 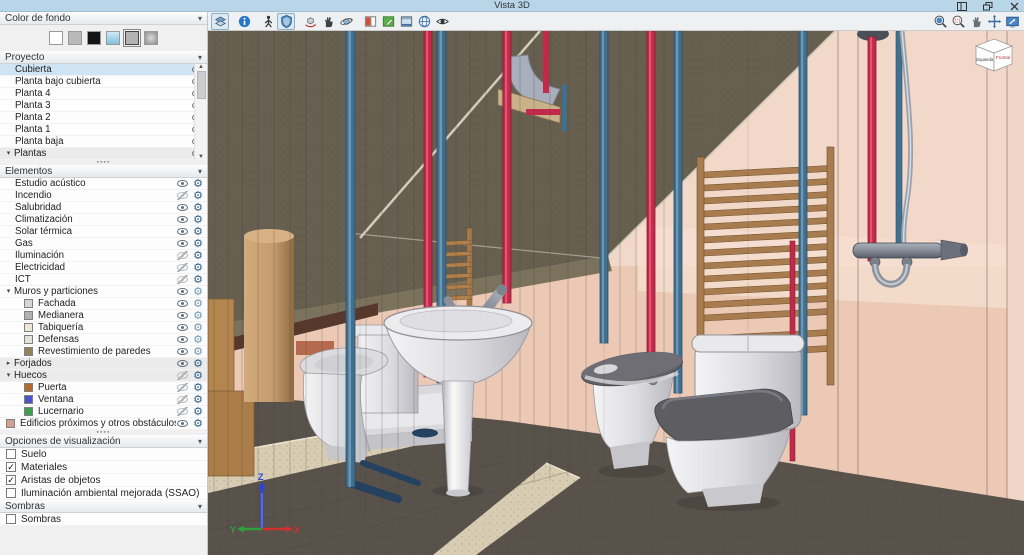 I want to click on scroll-up-icon: ▲, so click(x=201, y=67).